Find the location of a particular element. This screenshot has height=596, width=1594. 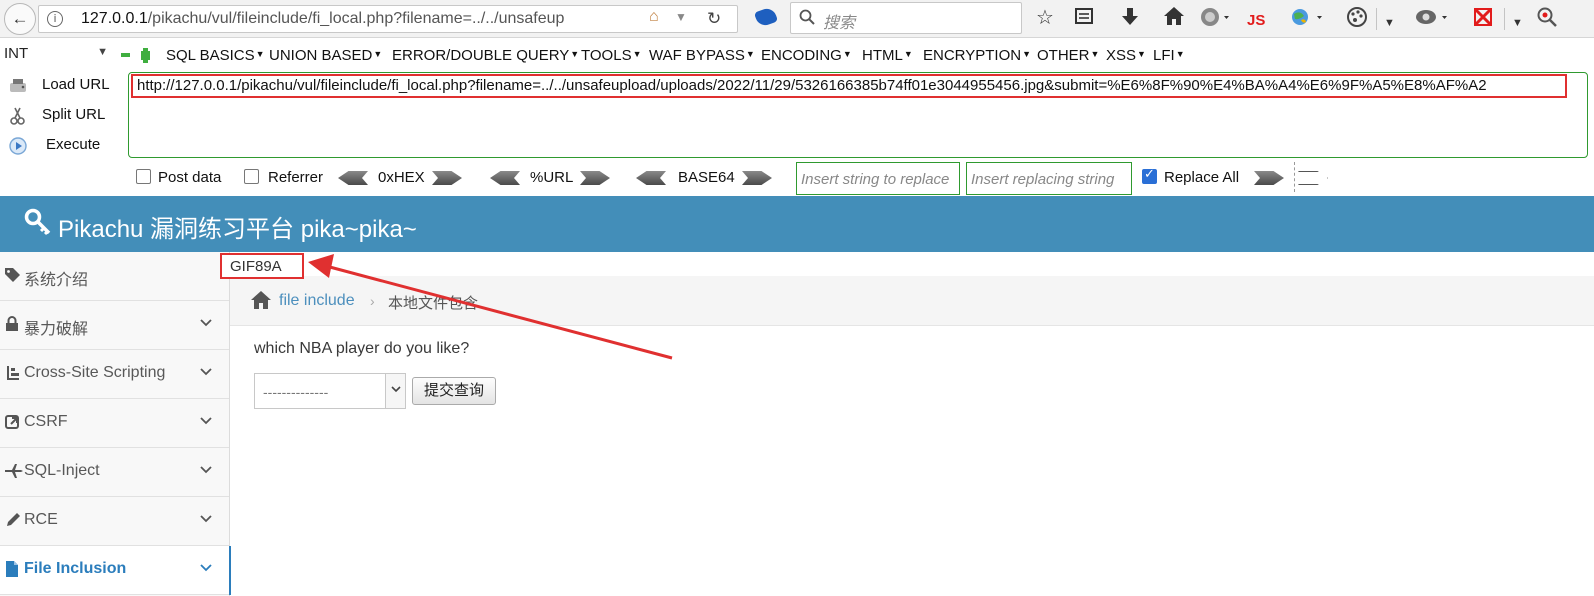

execute-label: Execute is located at coordinates (73, 144).